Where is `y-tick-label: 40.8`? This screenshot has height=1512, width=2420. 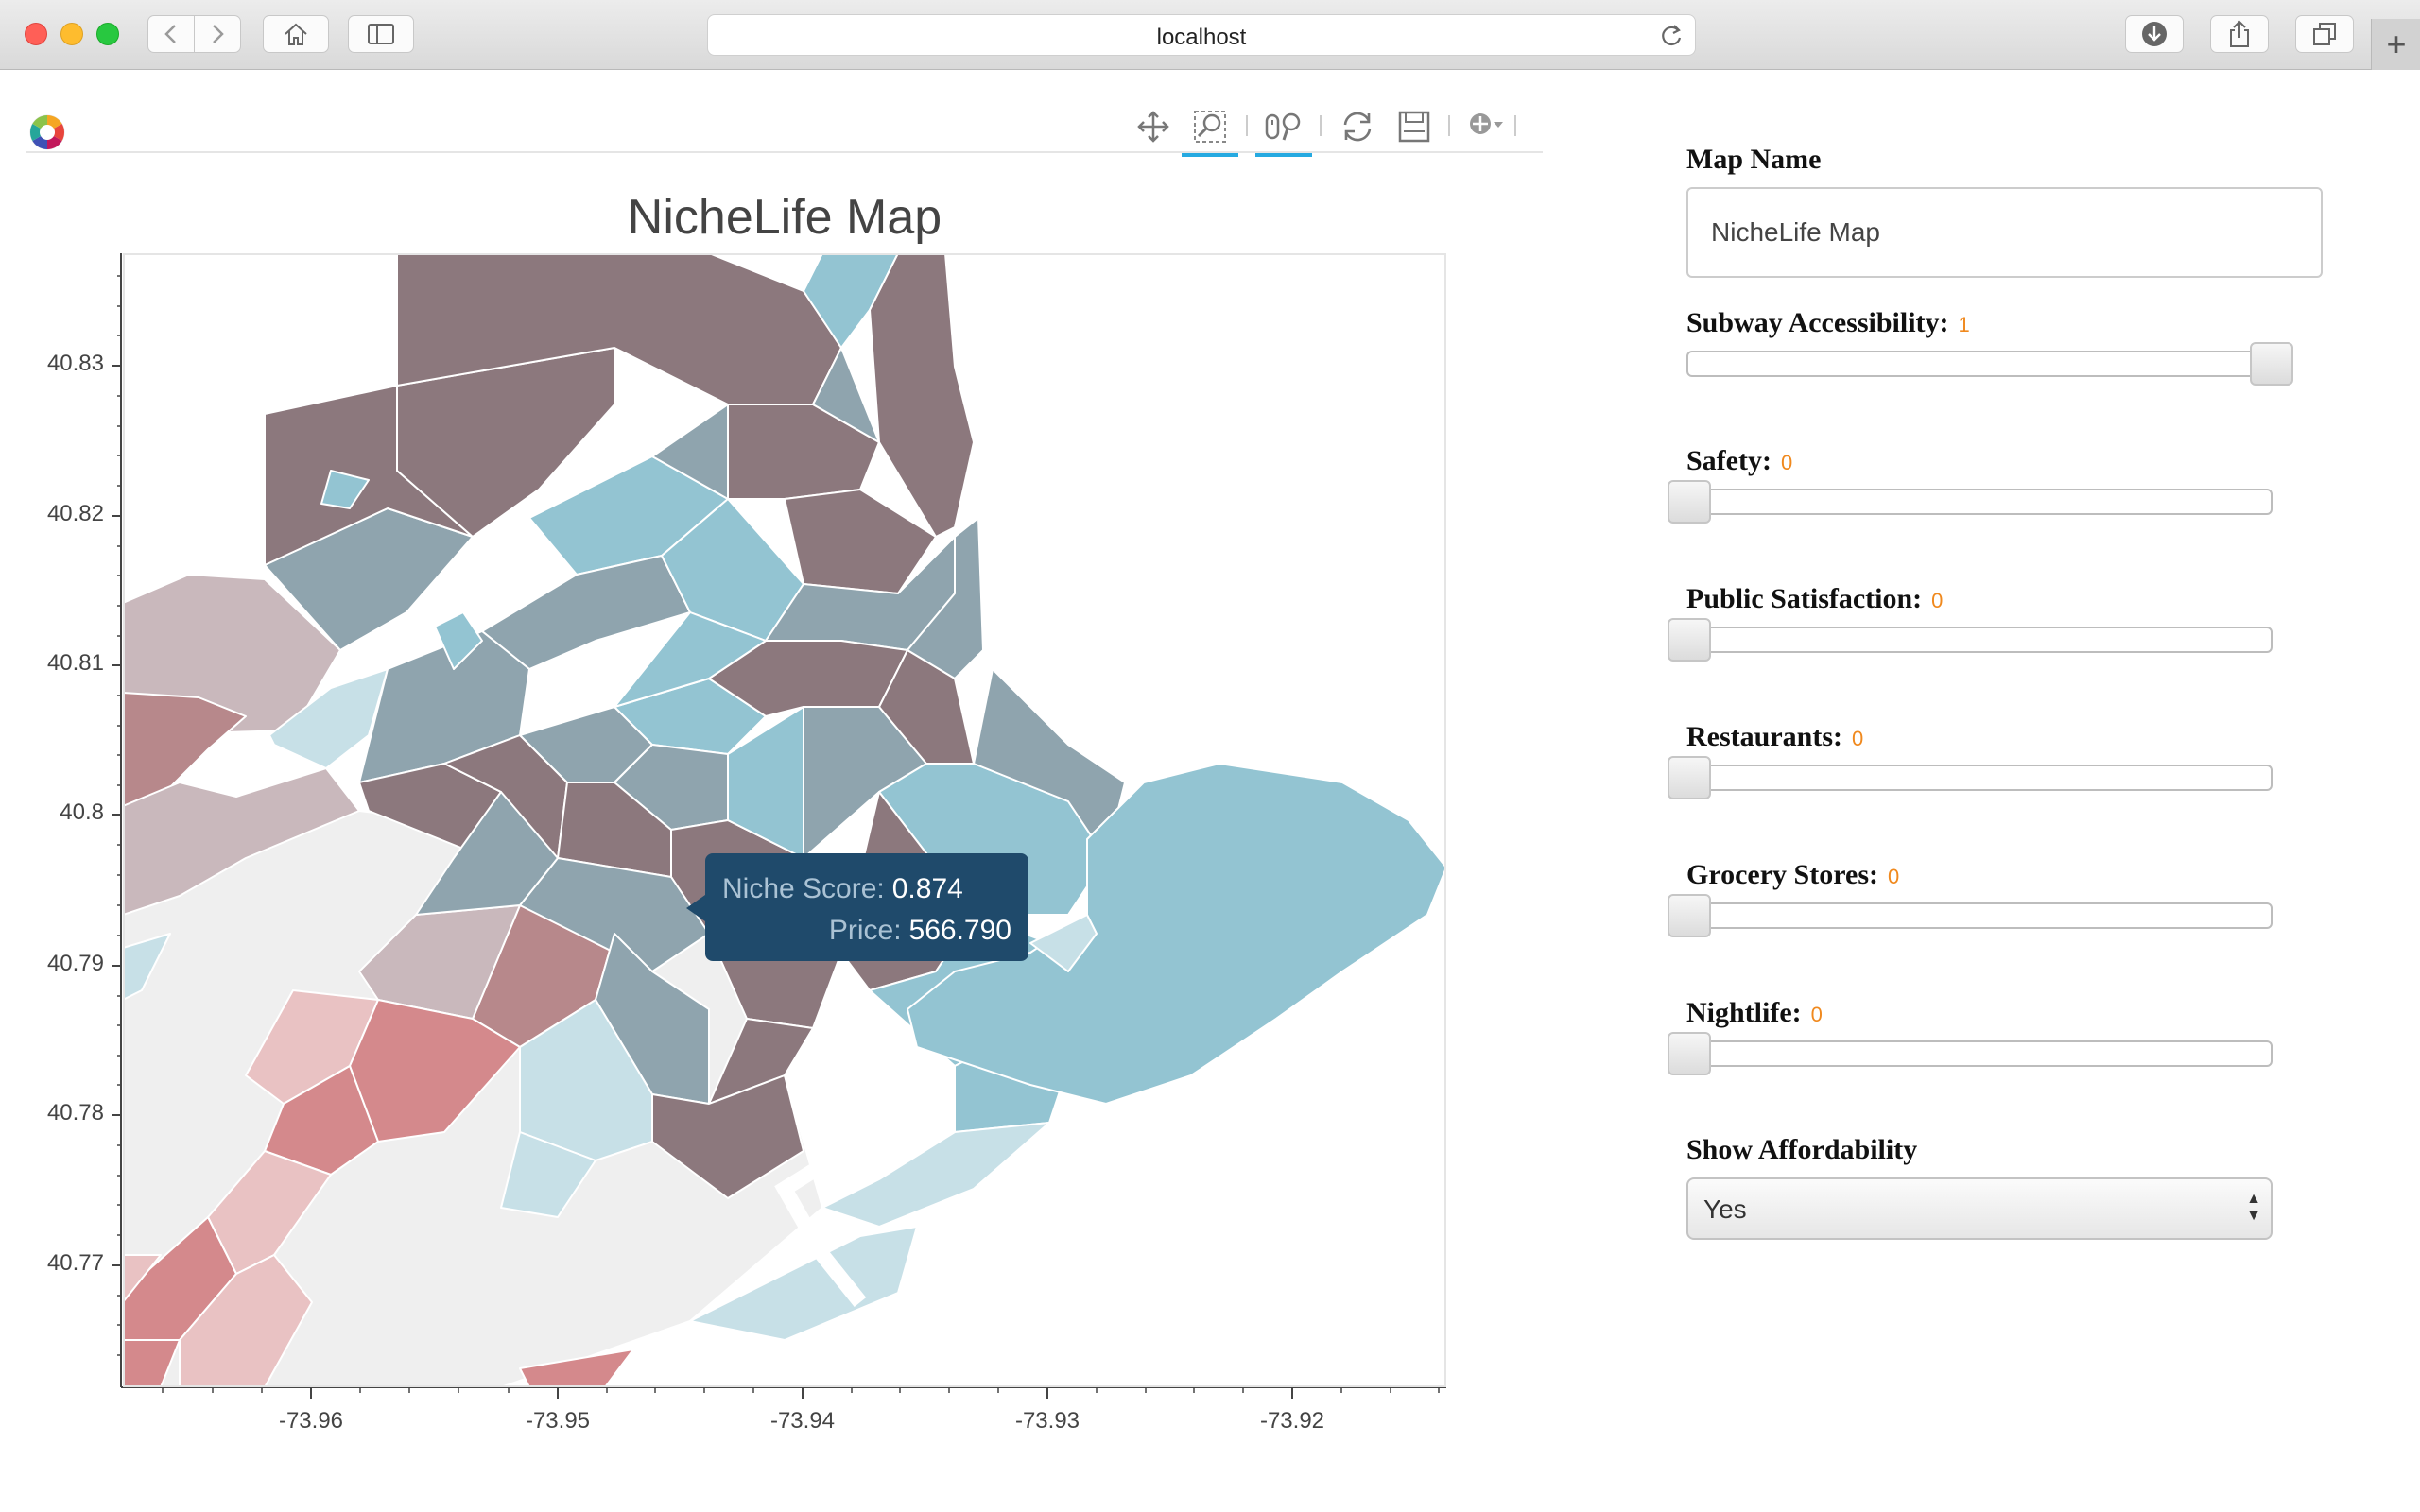
y-tick-label: 40.8 is located at coordinates (82, 812).